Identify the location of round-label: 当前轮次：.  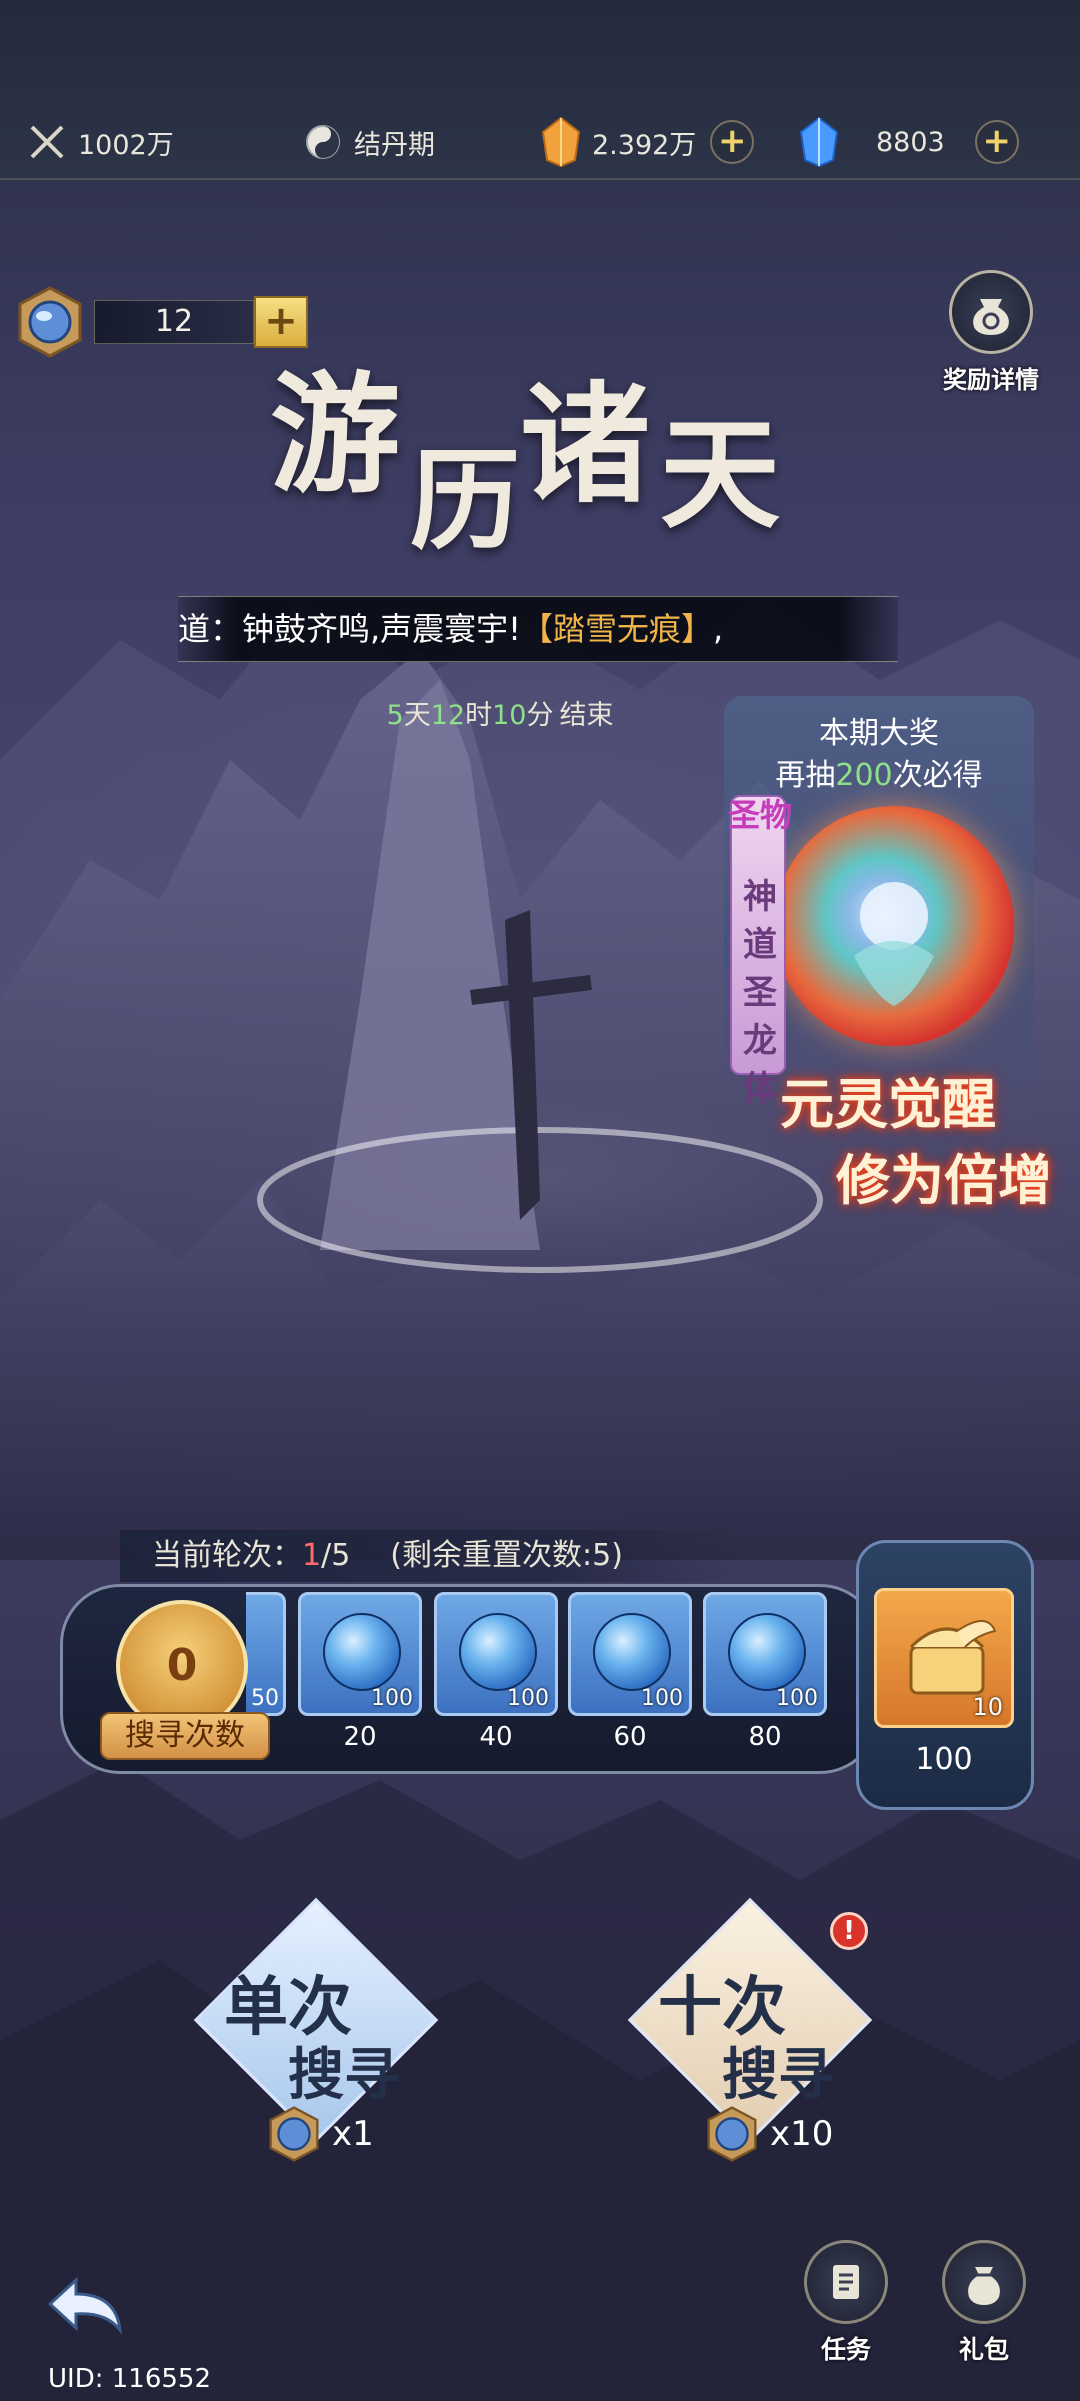
(227, 1555).